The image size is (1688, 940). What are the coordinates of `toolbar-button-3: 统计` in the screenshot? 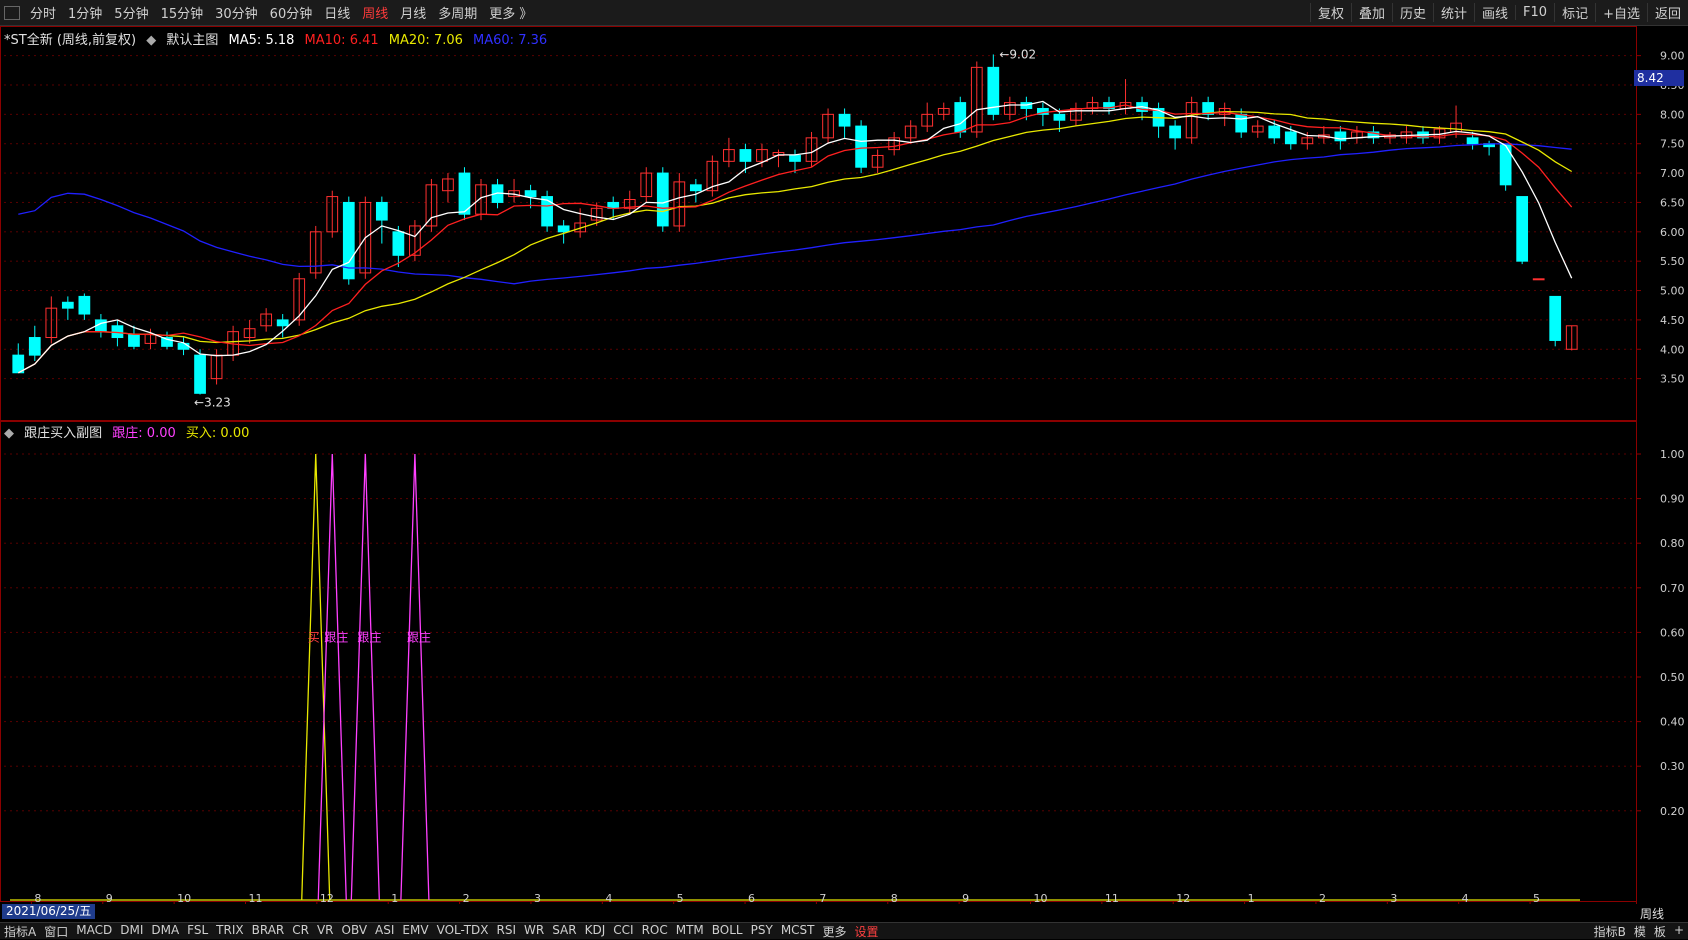 It's located at (1453, 12).